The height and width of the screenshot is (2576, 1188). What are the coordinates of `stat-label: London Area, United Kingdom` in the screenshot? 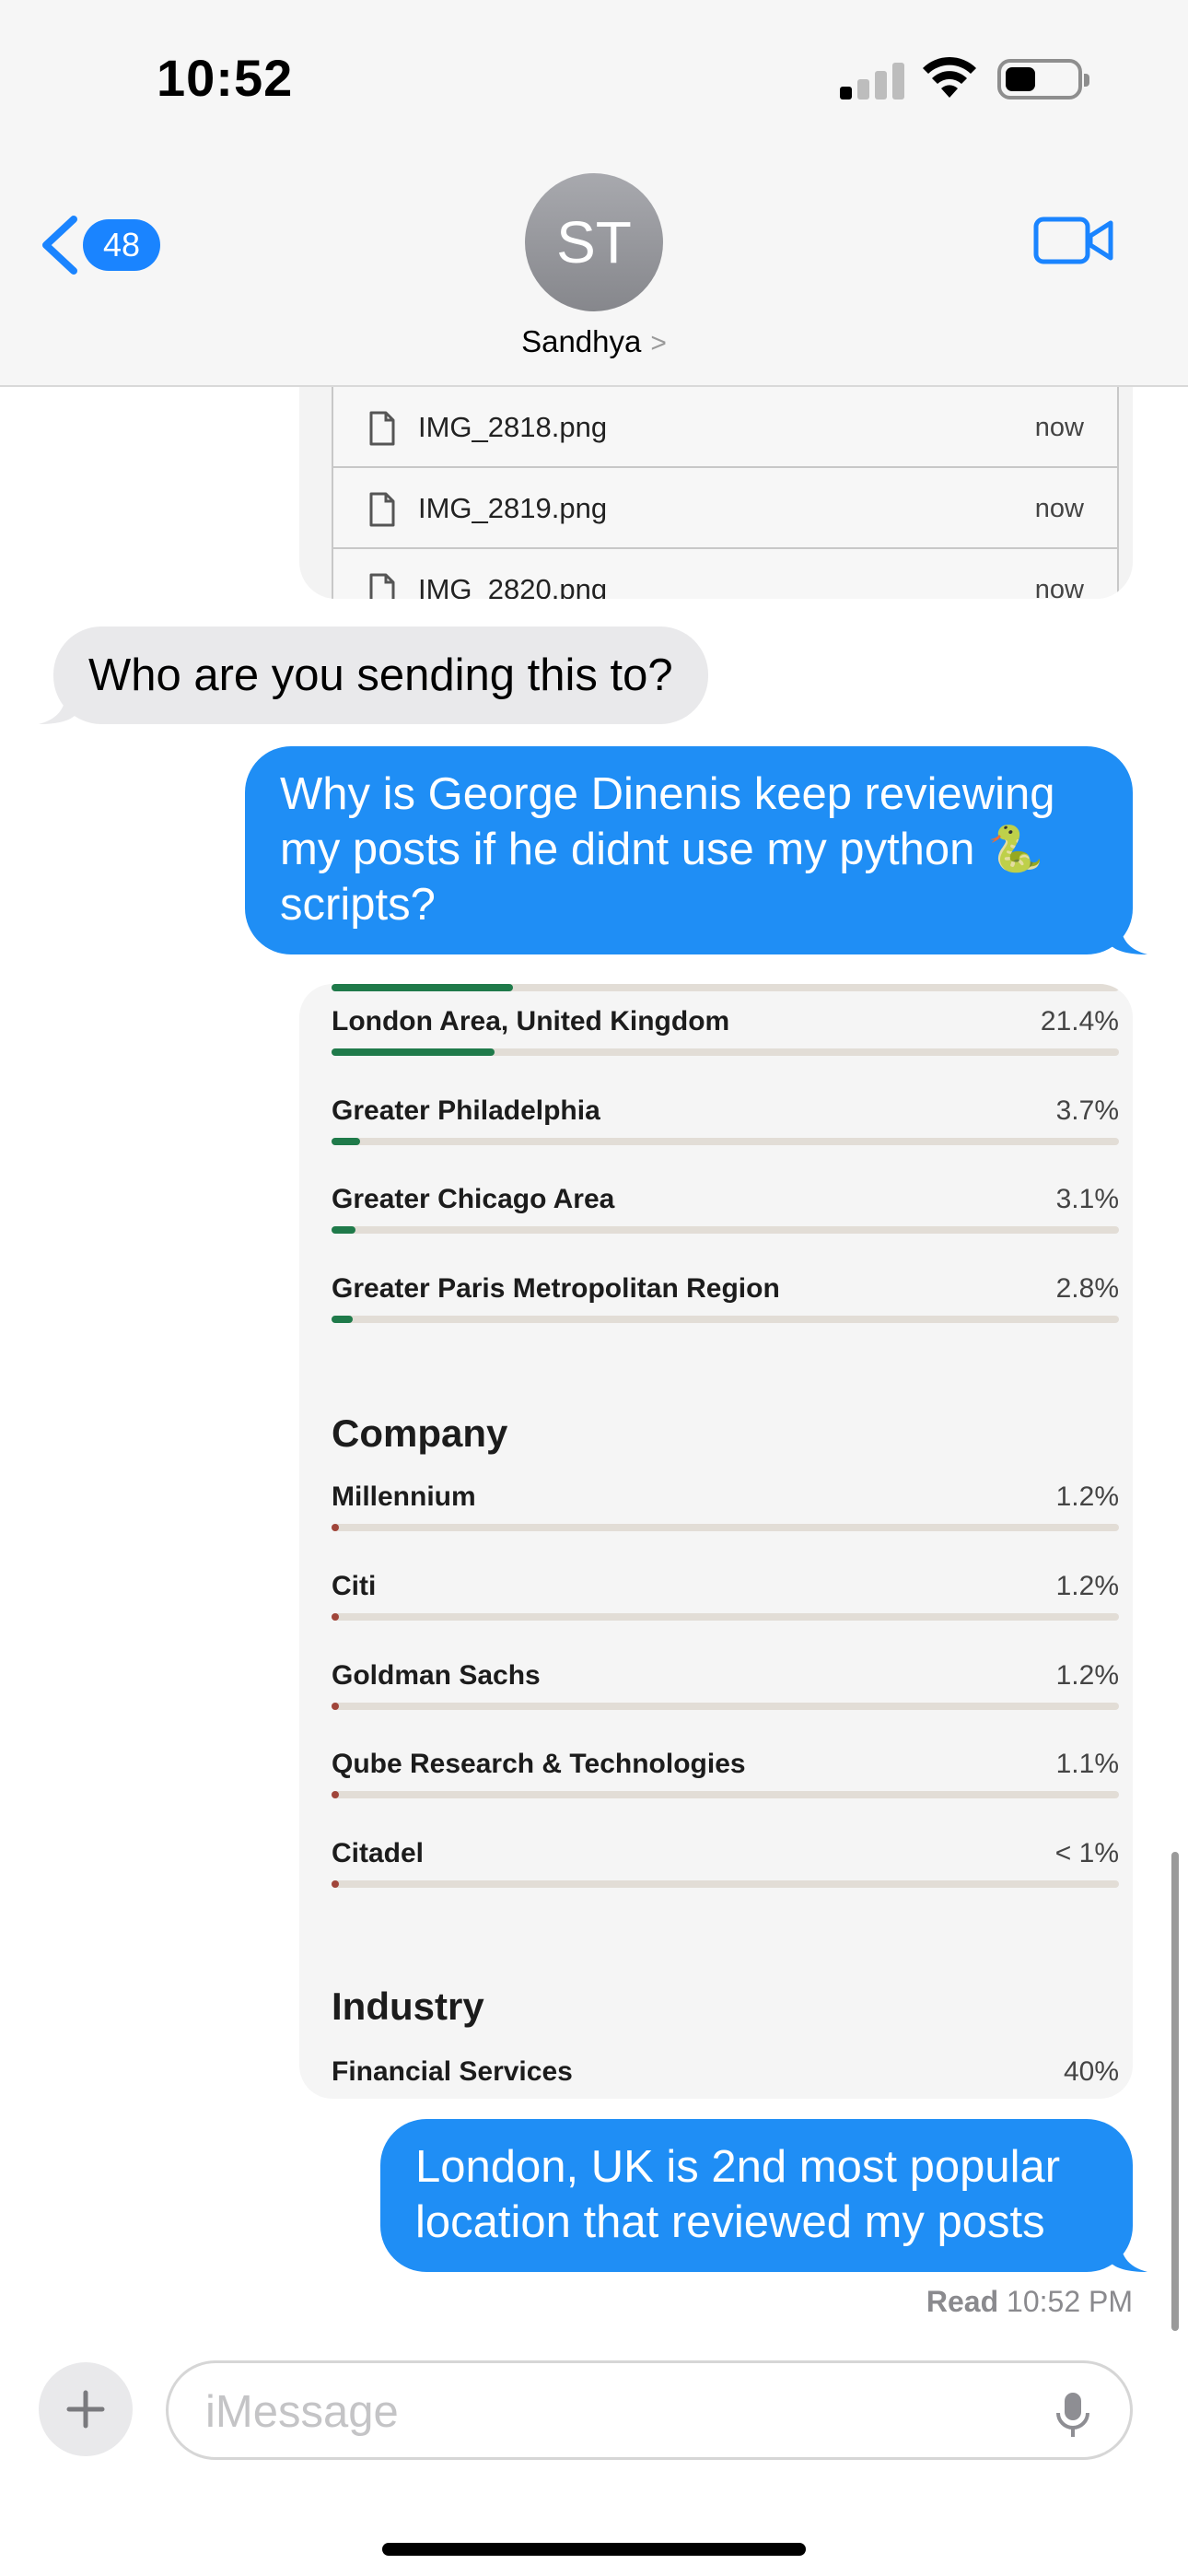 It's located at (531, 1021).